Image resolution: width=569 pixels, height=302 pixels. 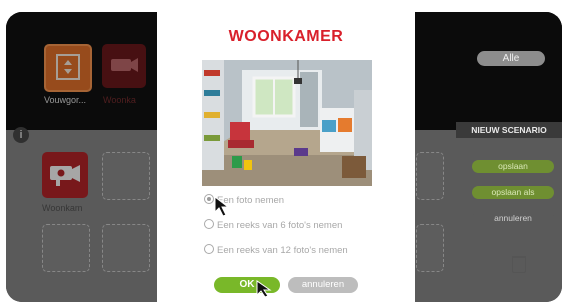 I want to click on scenario-cancel-button: annuleren, so click(x=513, y=218).